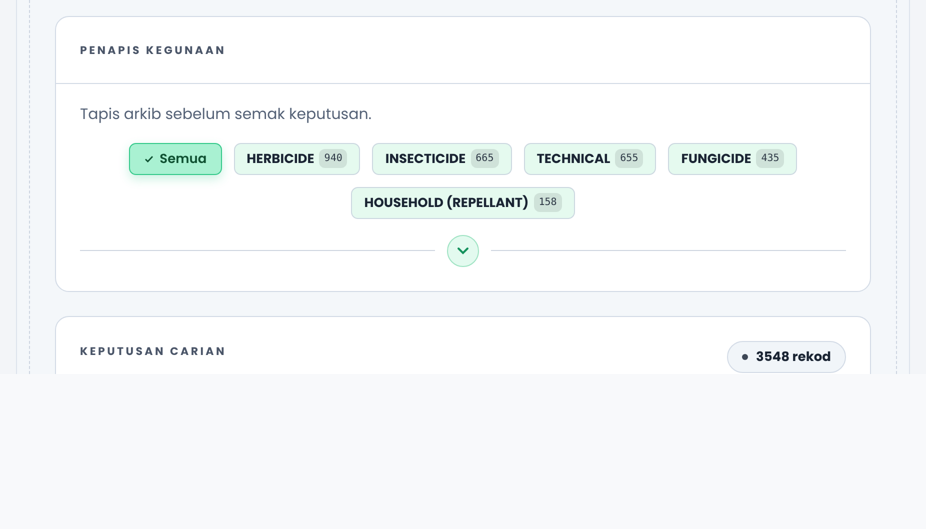 This screenshot has height=529, width=926. Describe the element at coordinates (484, 158) in the screenshot. I see `count-badge: 665` at that location.